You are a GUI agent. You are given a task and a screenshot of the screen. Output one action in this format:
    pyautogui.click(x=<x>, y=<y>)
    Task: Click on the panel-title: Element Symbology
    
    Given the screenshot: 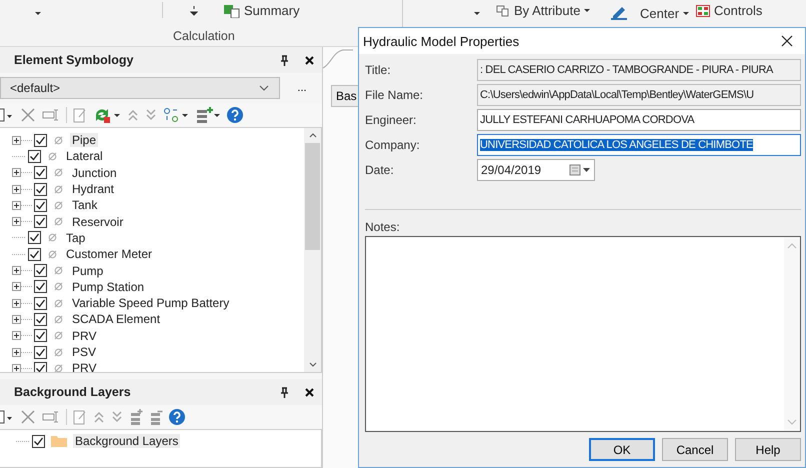 What is the action you would take?
    pyautogui.click(x=74, y=60)
    